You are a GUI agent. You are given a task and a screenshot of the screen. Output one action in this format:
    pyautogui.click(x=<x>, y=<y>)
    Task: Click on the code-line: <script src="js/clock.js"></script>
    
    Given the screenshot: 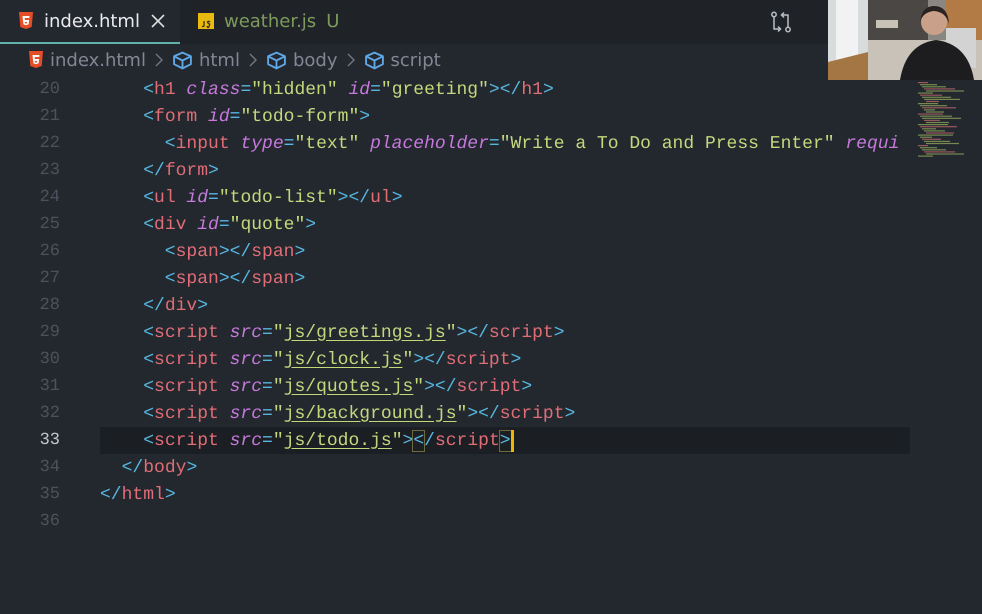 What is the action you would take?
    pyautogui.click(x=332, y=360)
    